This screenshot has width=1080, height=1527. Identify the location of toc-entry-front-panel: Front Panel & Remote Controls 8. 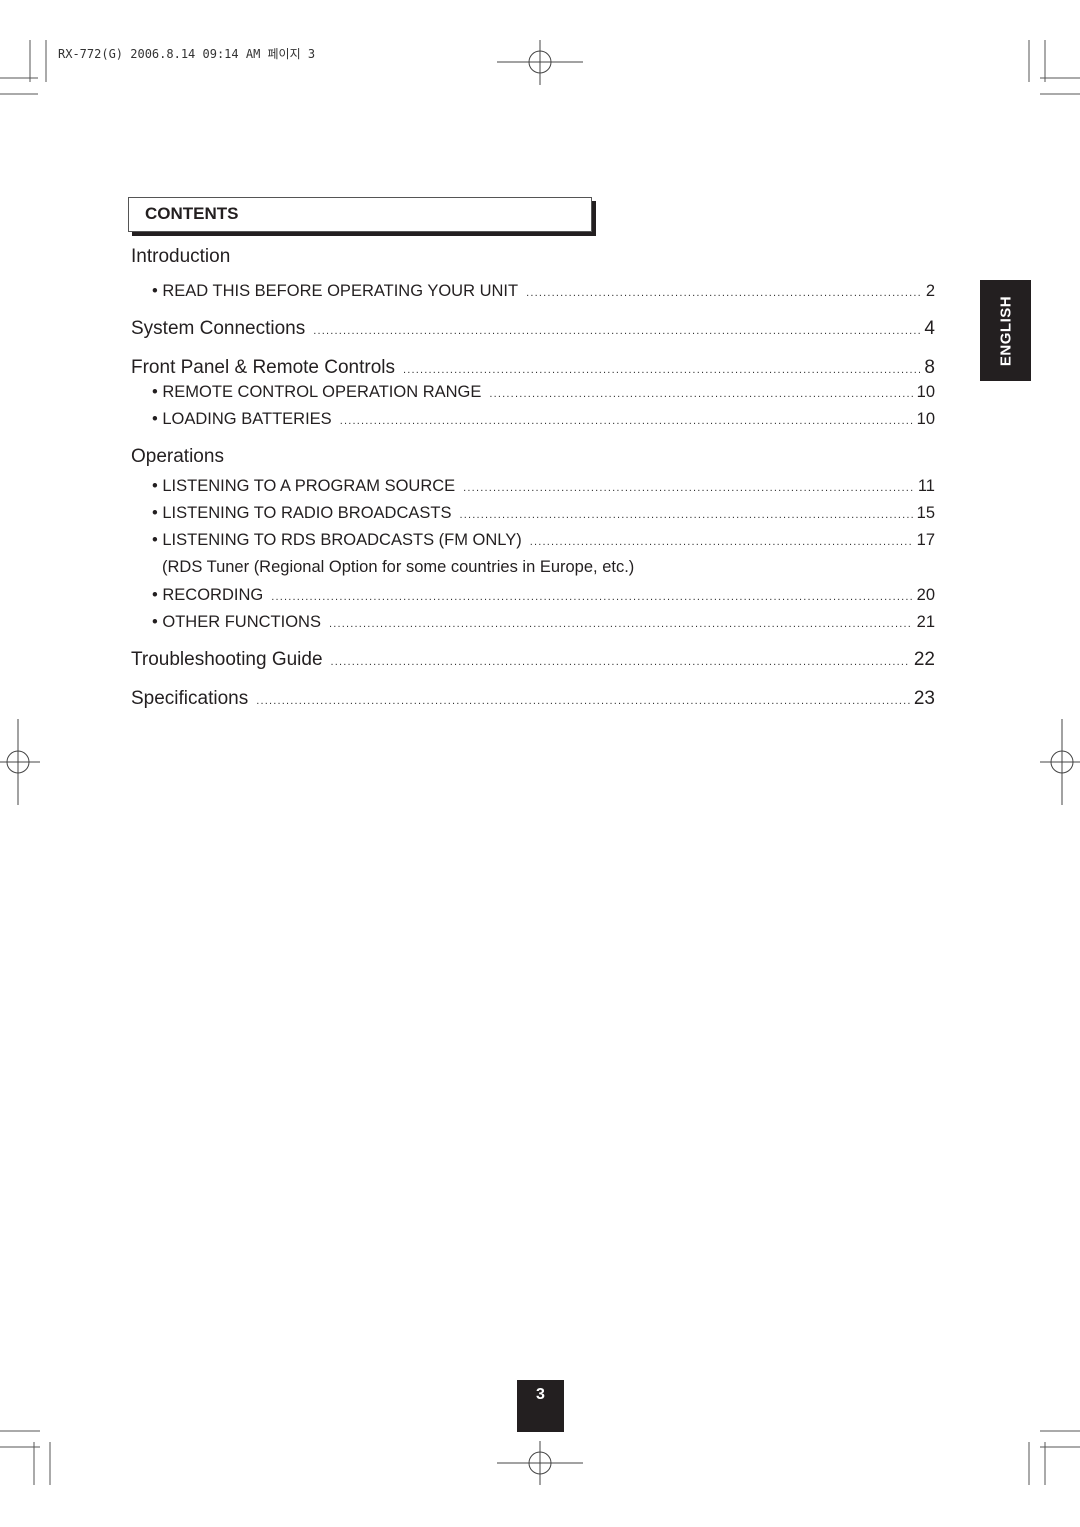
(533, 368).